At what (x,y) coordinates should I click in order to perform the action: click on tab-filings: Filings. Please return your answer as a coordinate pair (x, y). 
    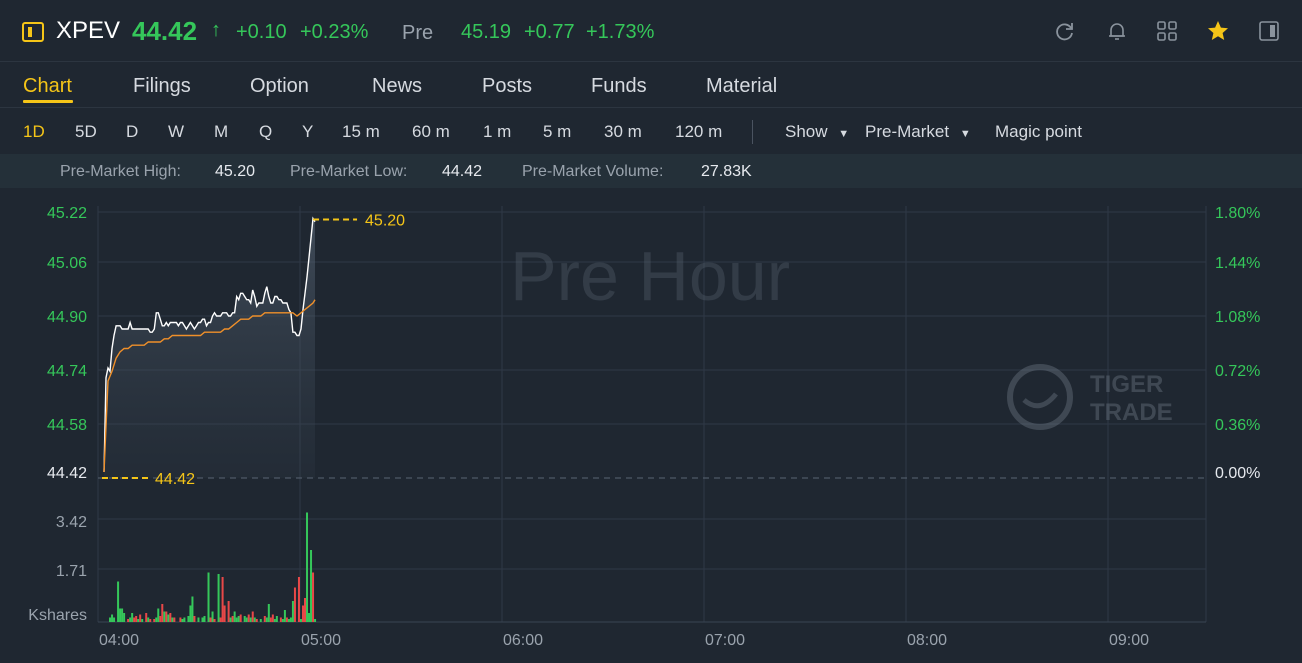
    Looking at the image, I should click on (162, 86).